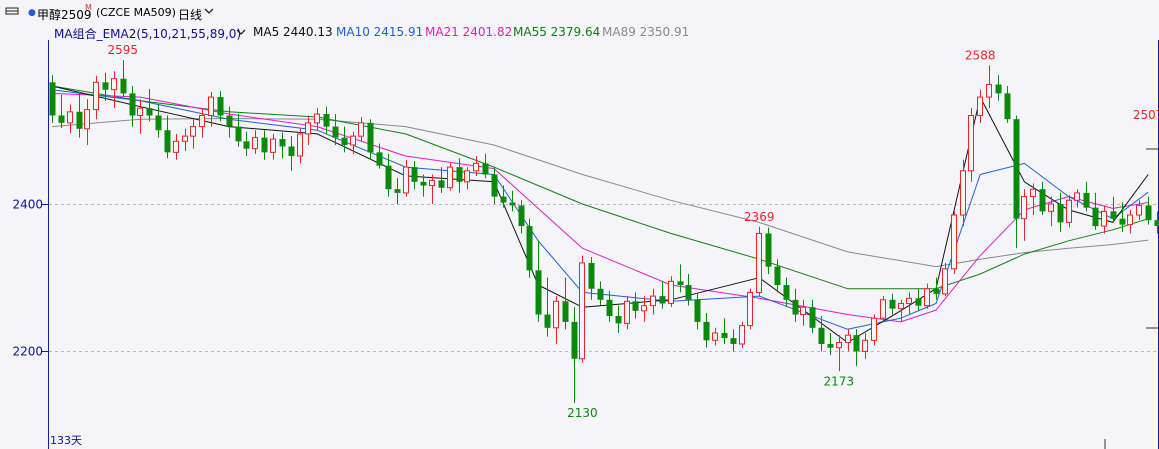 Image resolution: width=1159 pixels, height=449 pixels. Describe the element at coordinates (582, 413) in the screenshot. I see `price-annotation: 2130` at that location.